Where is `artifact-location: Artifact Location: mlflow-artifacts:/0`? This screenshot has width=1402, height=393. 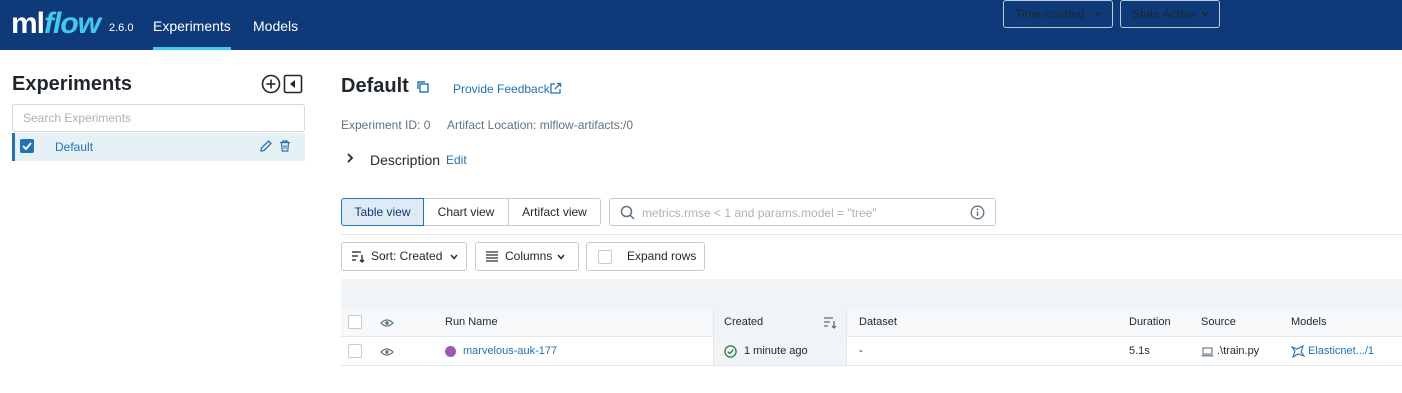
artifact-location: Artifact Location: mlflow-artifacts:/0 is located at coordinates (540, 125).